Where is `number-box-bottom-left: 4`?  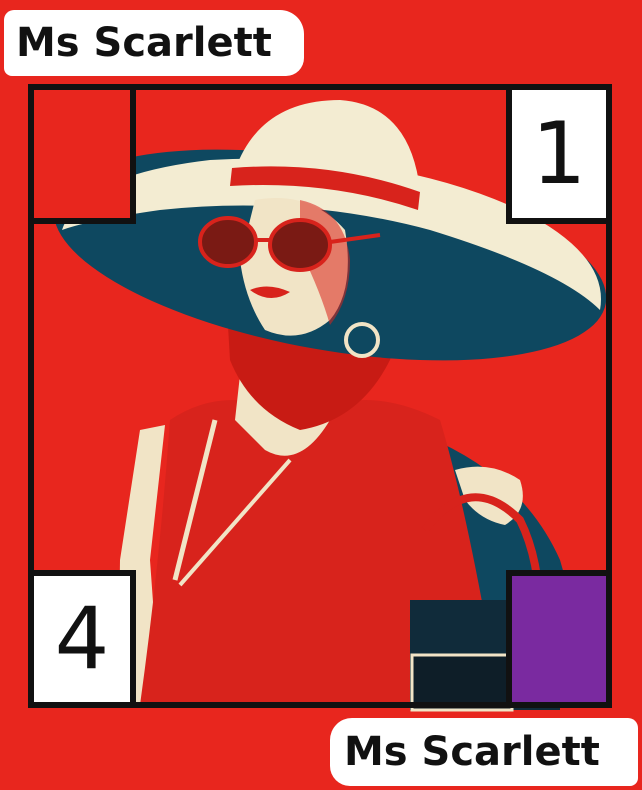
number-box-bottom-left: 4 is located at coordinates (82, 639).